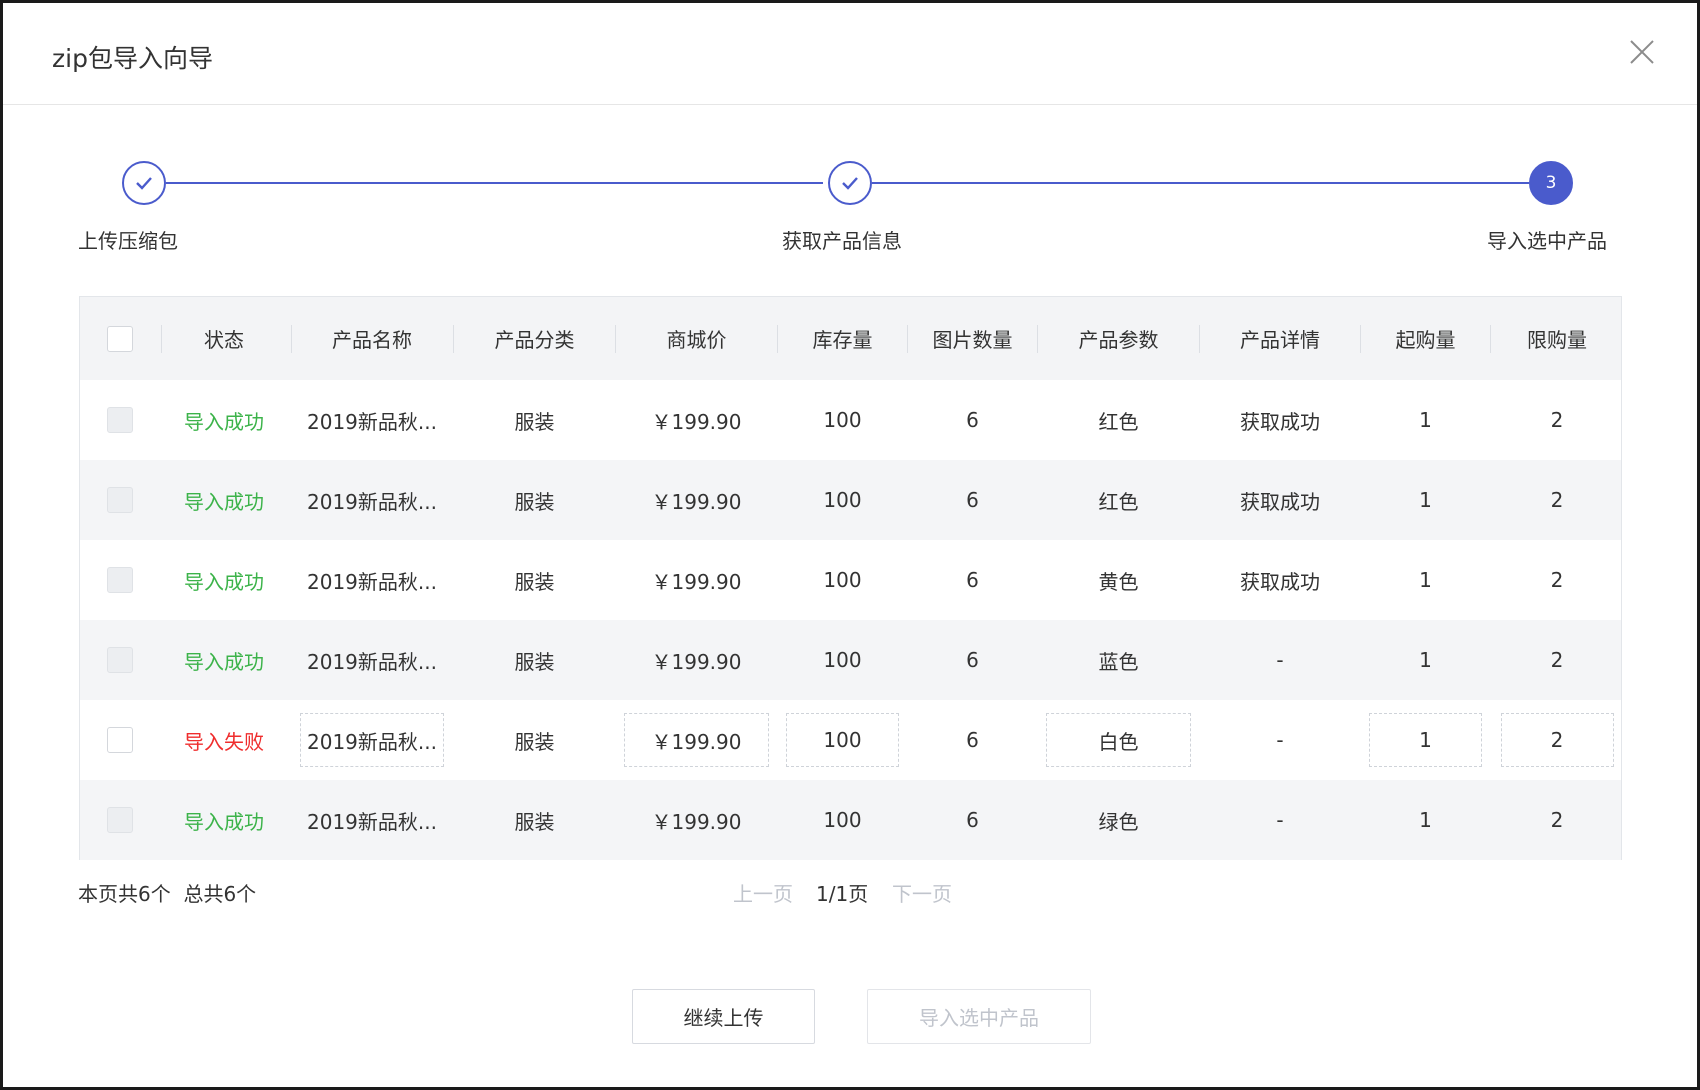 The width and height of the screenshot is (1700, 1090). What do you see at coordinates (1280, 340) in the screenshot?
I see `header-detail: 产品详情` at bounding box center [1280, 340].